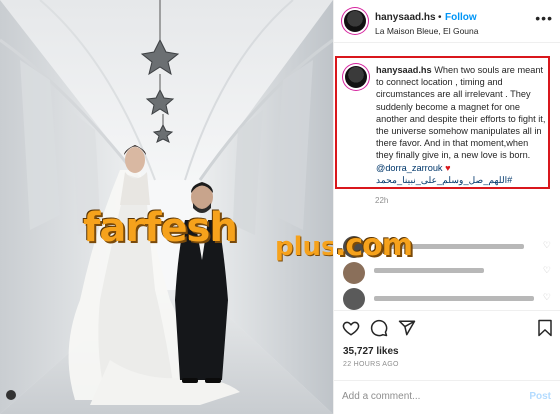 This screenshot has width=560, height=415. Describe the element at coordinates (160, 228) in the screenshot. I see `watermark-farfesh: farfesh` at that location.